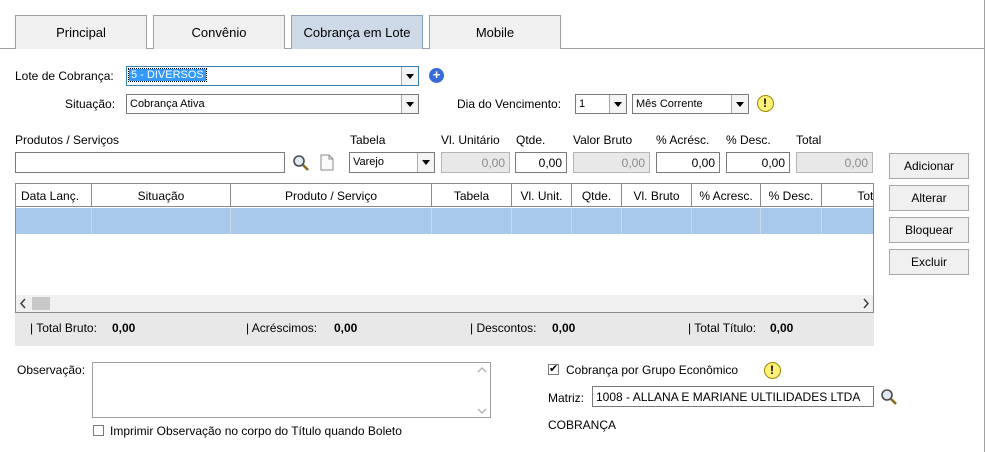  What do you see at coordinates (758, 162) in the screenshot?
I see `desc-input: 0,00` at bounding box center [758, 162].